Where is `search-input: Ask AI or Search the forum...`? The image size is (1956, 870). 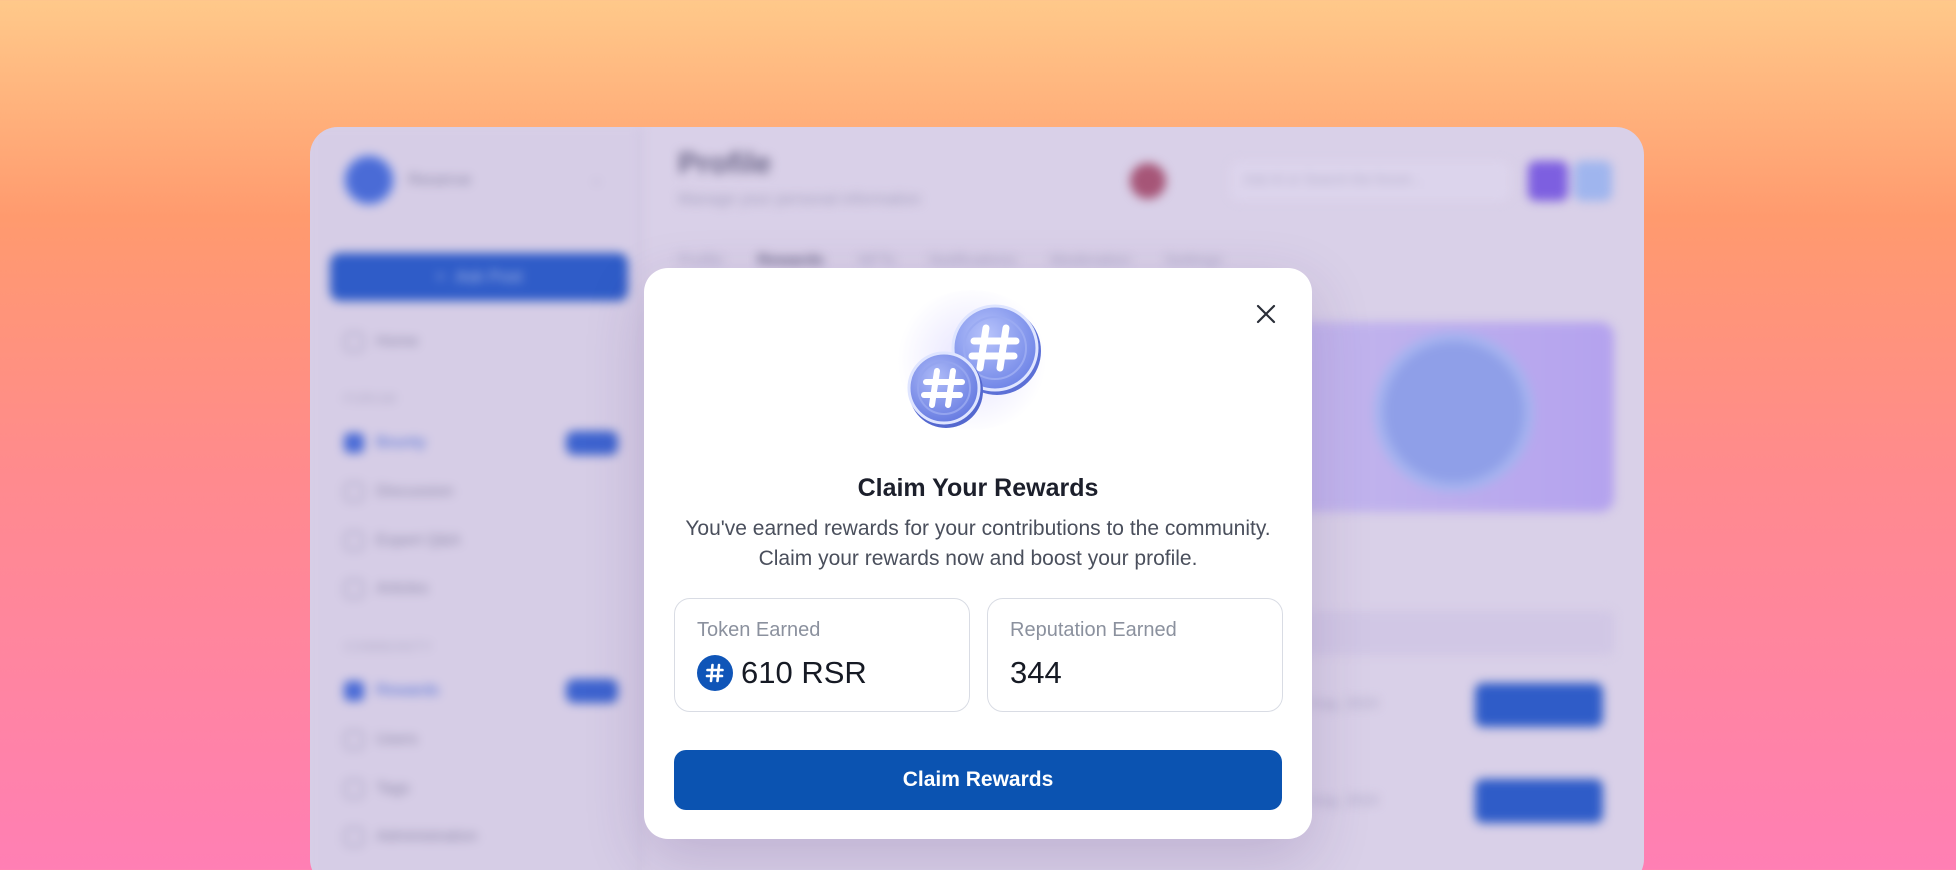 search-input: Ask AI or Search the forum... is located at coordinates (1370, 181).